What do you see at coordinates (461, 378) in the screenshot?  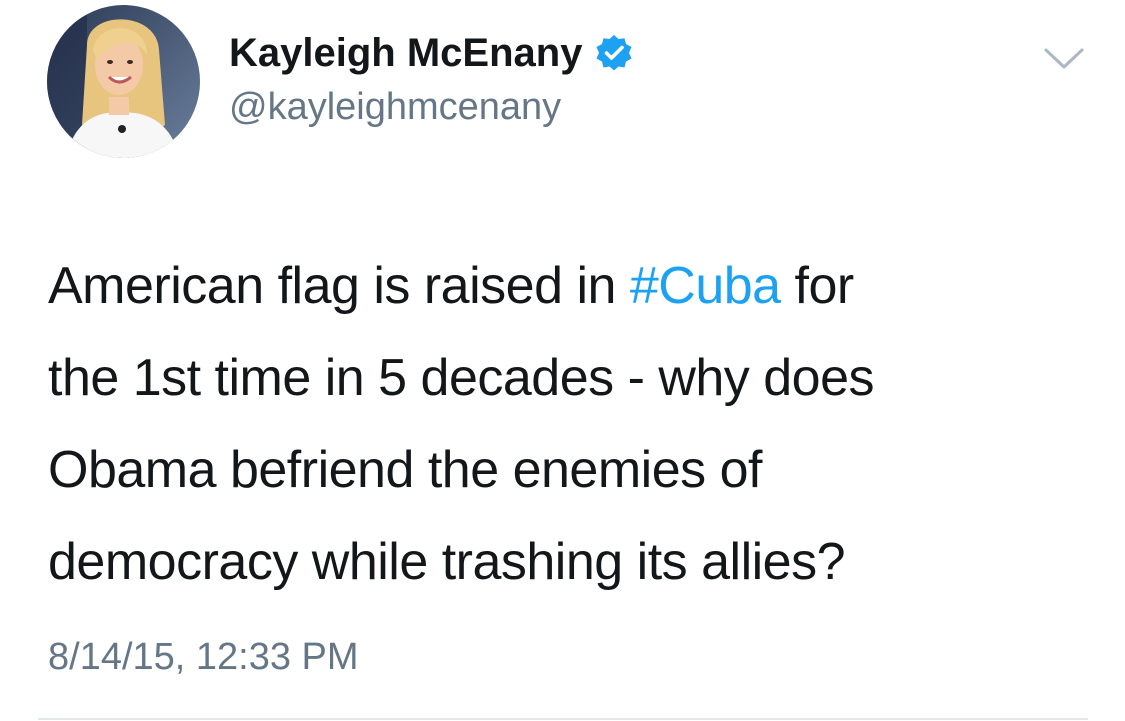 I see `tweet-text-line: the 1st time in 5 decades - why does` at bounding box center [461, 378].